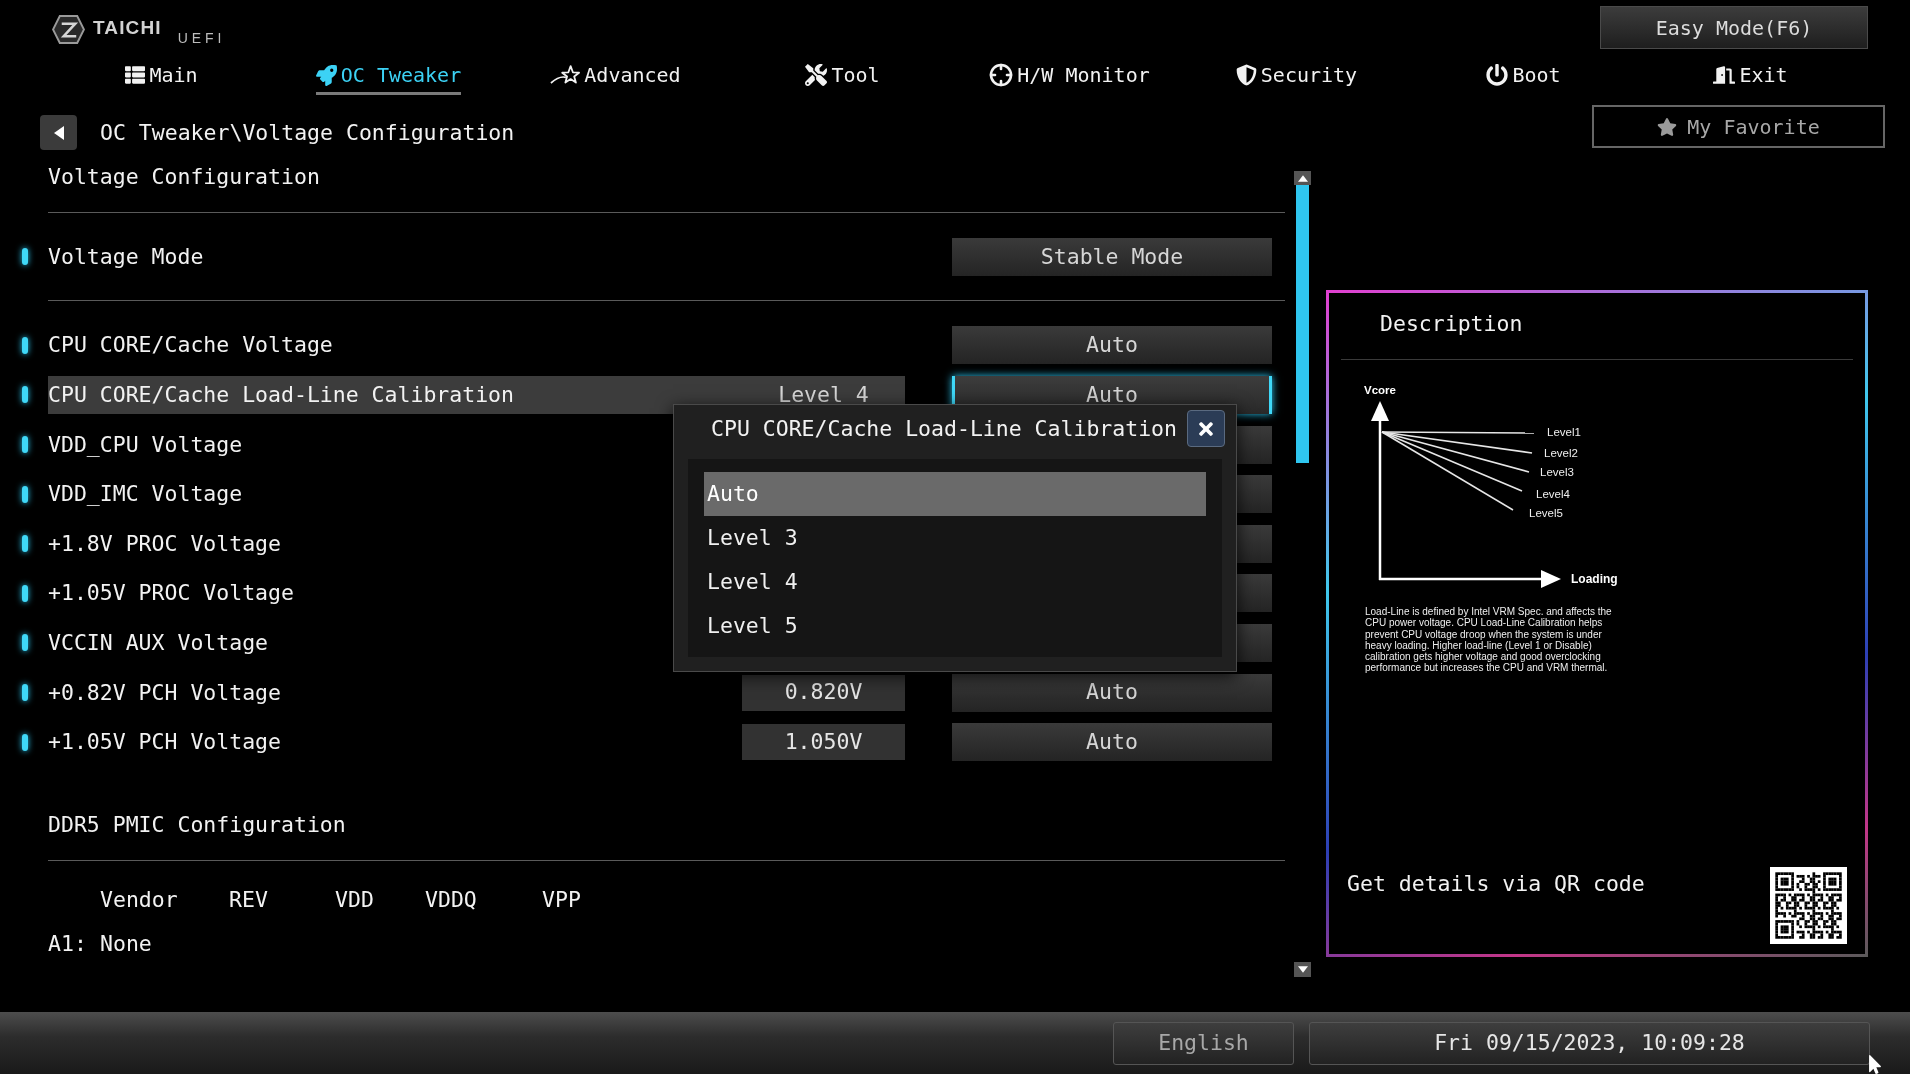 The width and height of the screenshot is (1910, 1074). What do you see at coordinates (955, 494) in the screenshot?
I see `option-item: Auto` at bounding box center [955, 494].